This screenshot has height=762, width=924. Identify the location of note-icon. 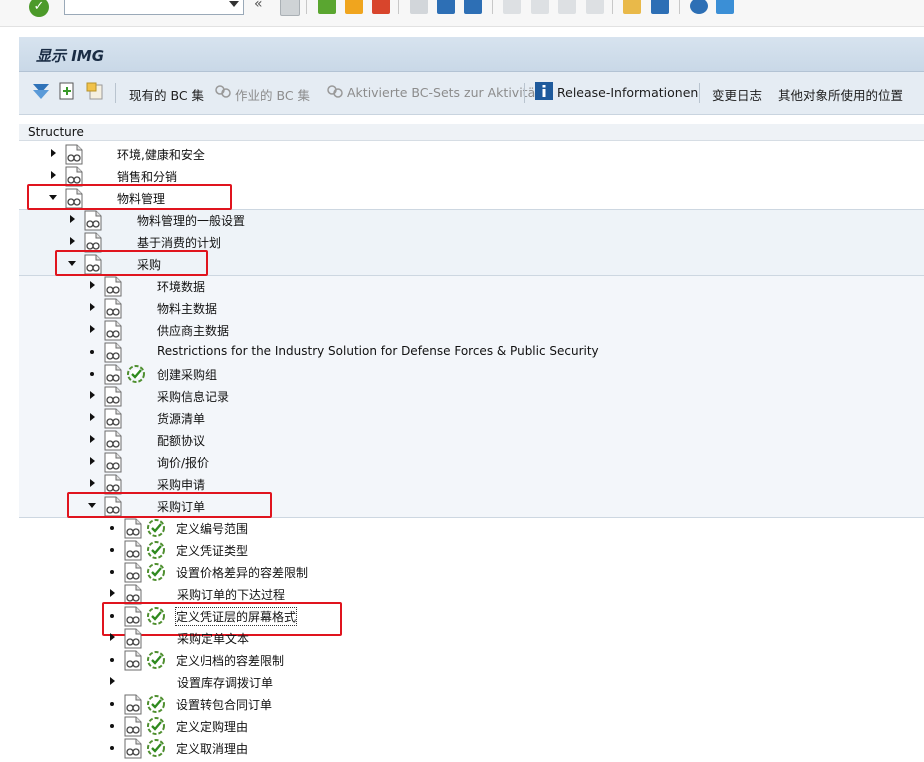
(95, 91).